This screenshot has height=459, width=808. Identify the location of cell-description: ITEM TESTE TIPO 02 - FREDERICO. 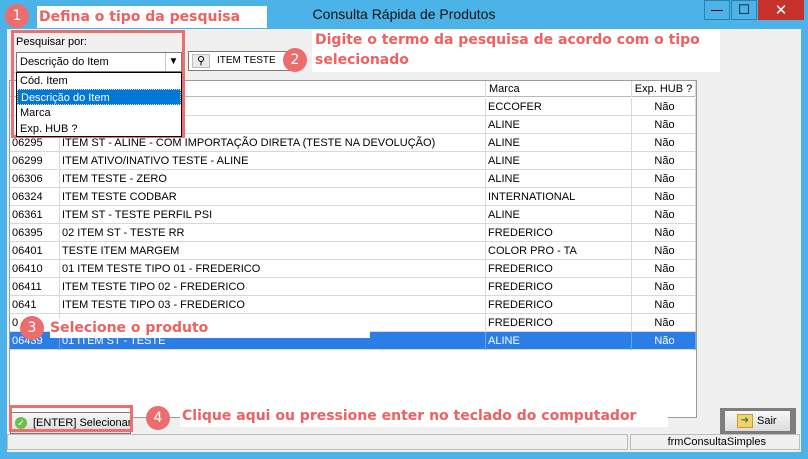
(273, 287).